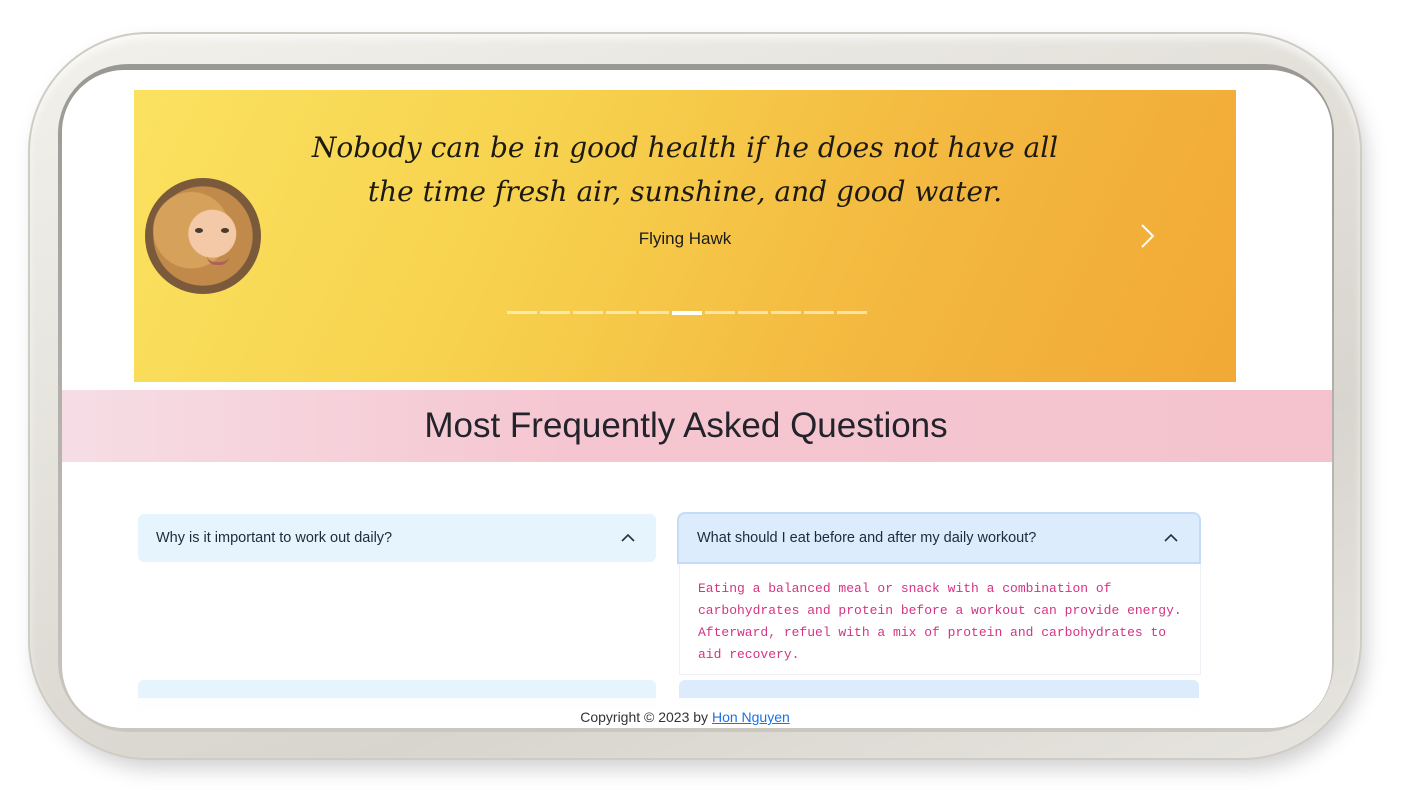 This screenshot has height=806, width=1406. Describe the element at coordinates (203, 236) in the screenshot. I see `author-avatar` at that location.